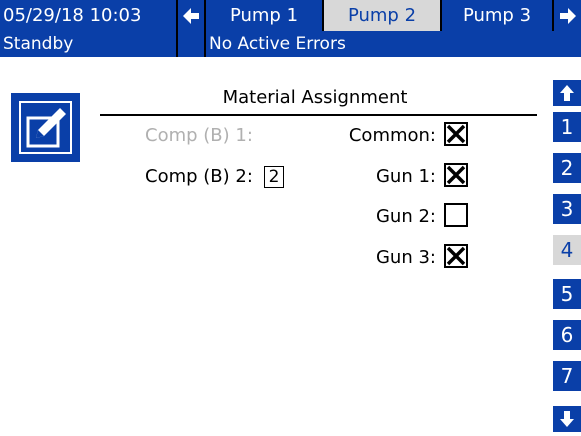 This screenshot has width=581, height=436. I want to click on arrow-down-icon, so click(567, 419).